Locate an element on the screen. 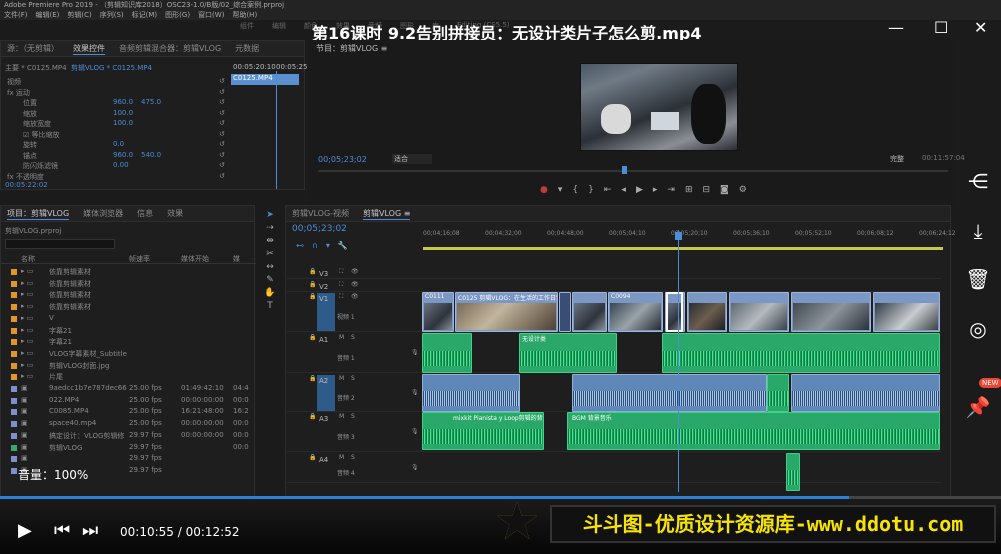 The height and width of the screenshot is (554, 1001). selected-clip is located at coordinates (674, 312).